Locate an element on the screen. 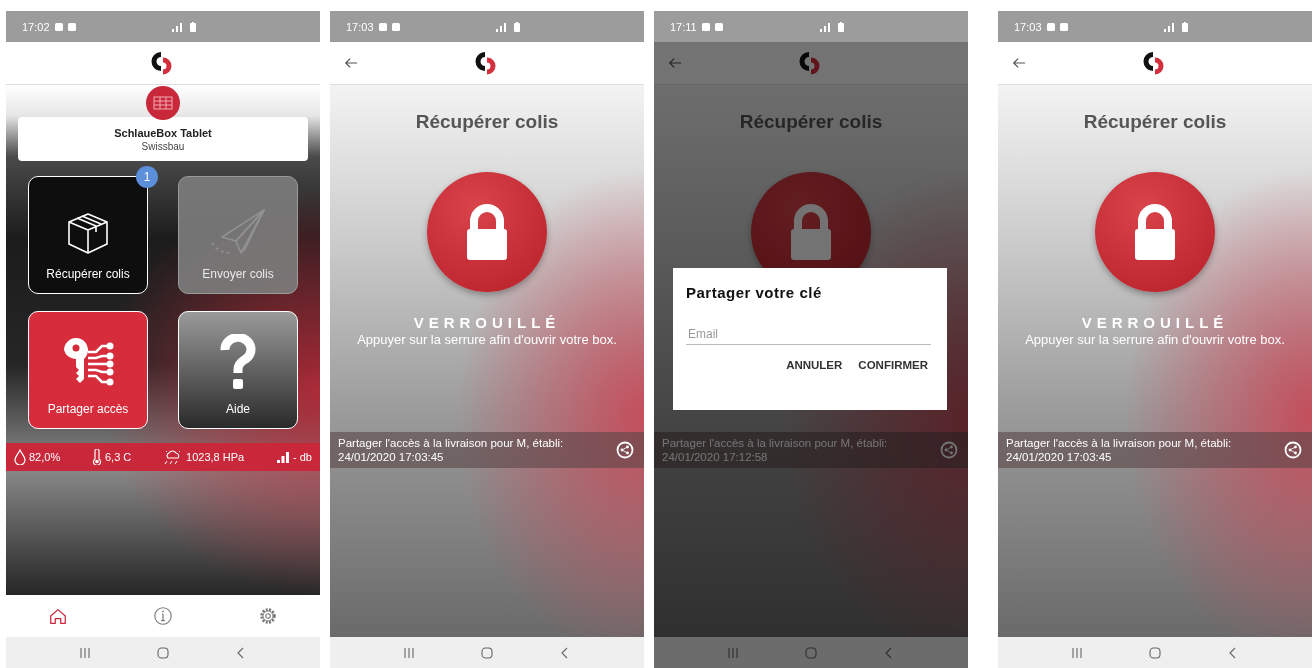 The width and height of the screenshot is (1314, 668). tile-label: Partager accès is located at coordinates (88, 409).